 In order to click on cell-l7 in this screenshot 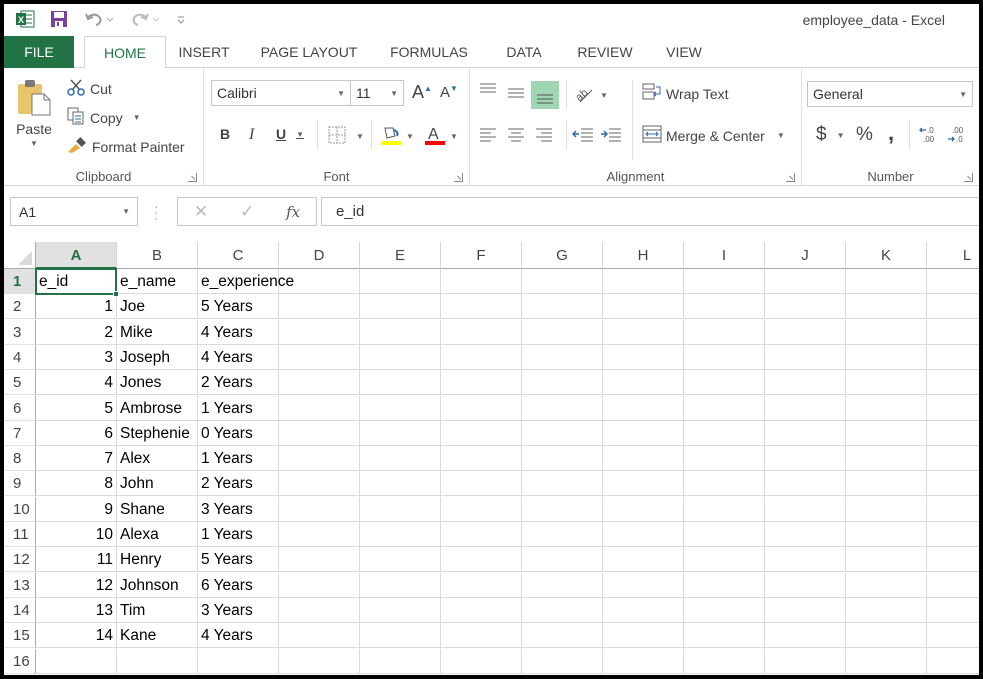, I will do `click(953, 433)`.